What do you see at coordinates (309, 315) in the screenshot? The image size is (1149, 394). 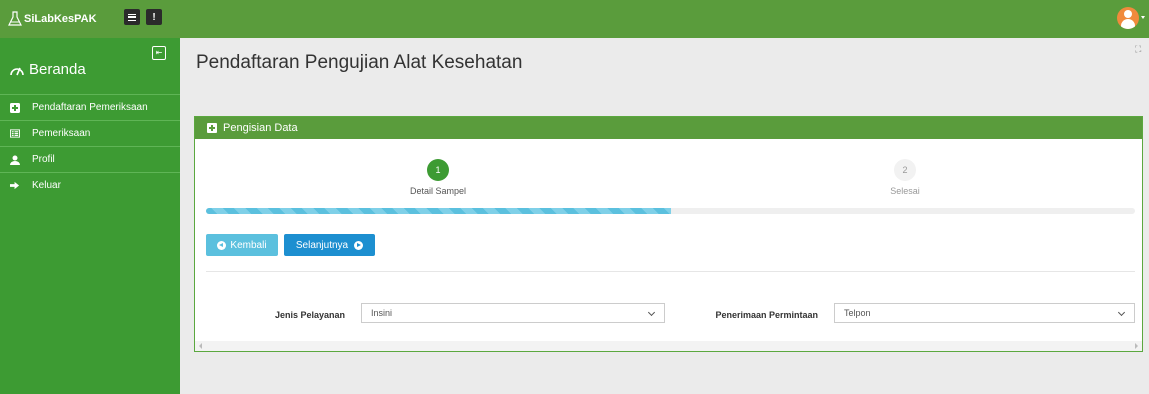 I see `service-type-label: Jenis Pelayanan` at bounding box center [309, 315].